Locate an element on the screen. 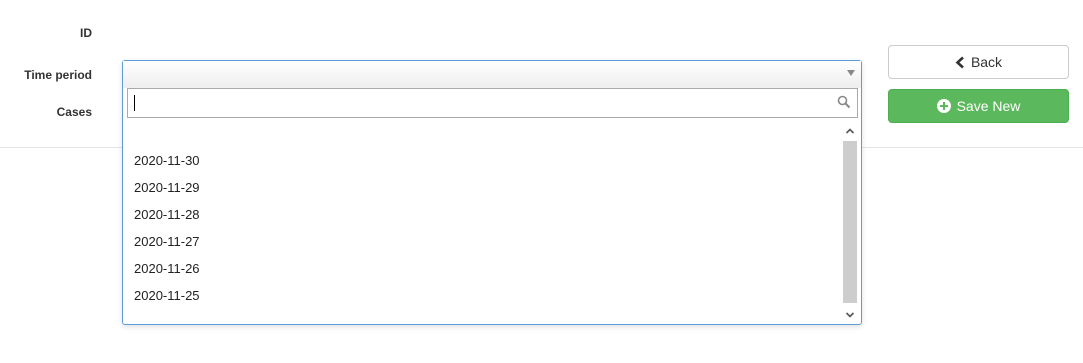 Image resolution: width=1083 pixels, height=363 pixels. dropdown-arrow-icon is located at coordinates (851, 73).